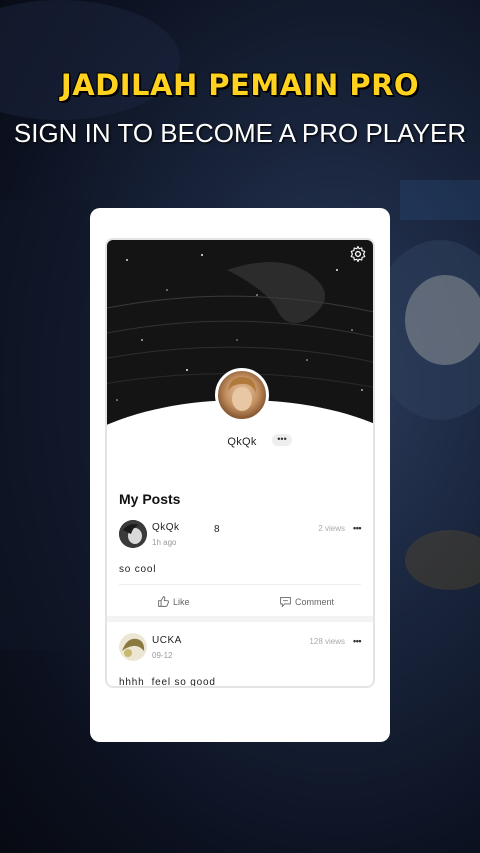  What do you see at coordinates (240, 133) in the screenshot?
I see `banner-subheadline: SIGN IN TO BECOME A PRO PLAYER` at bounding box center [240, 133].